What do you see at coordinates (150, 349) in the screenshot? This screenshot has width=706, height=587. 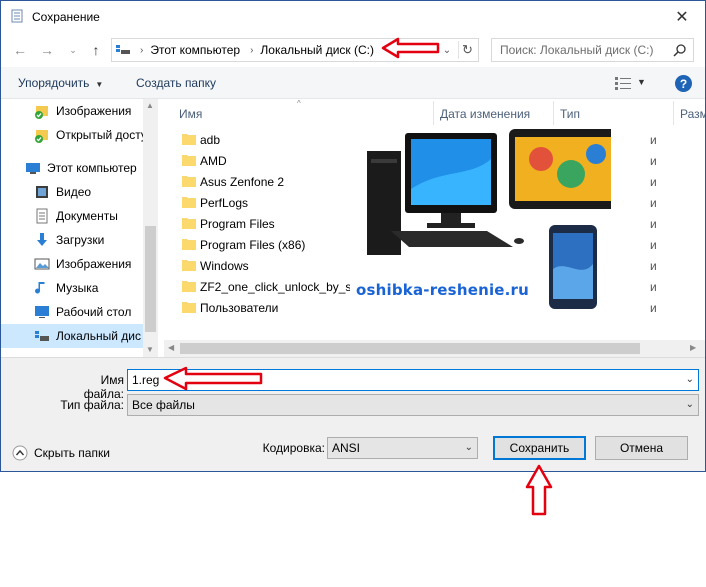 I see `scroll-down-icon: ▼` at bounding box center [150, 349].